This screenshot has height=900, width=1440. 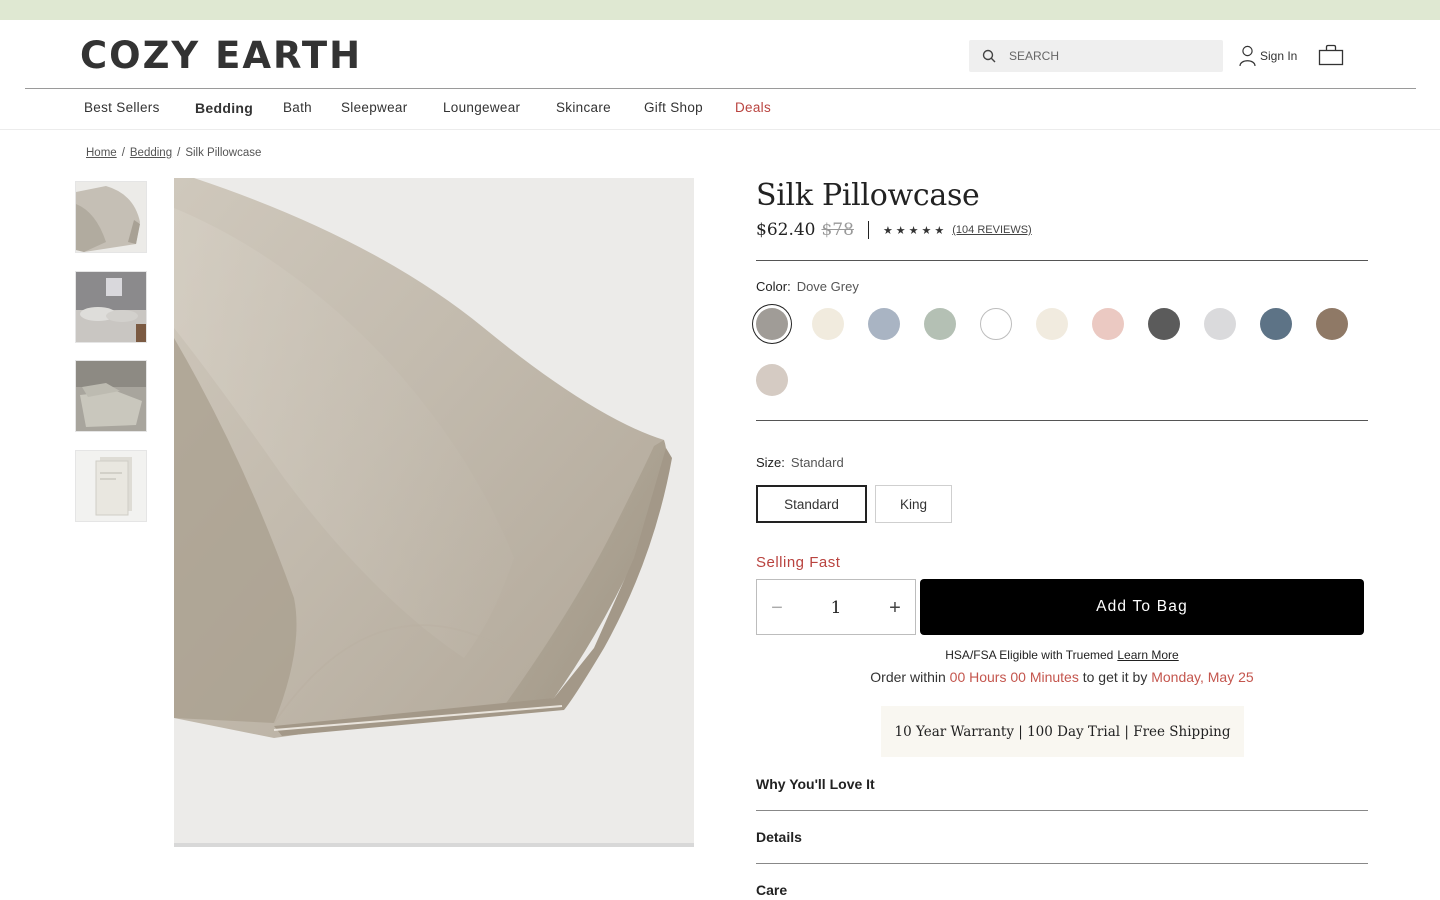 I want to click on swatch-charcoal, so click(x=1164, y=324).